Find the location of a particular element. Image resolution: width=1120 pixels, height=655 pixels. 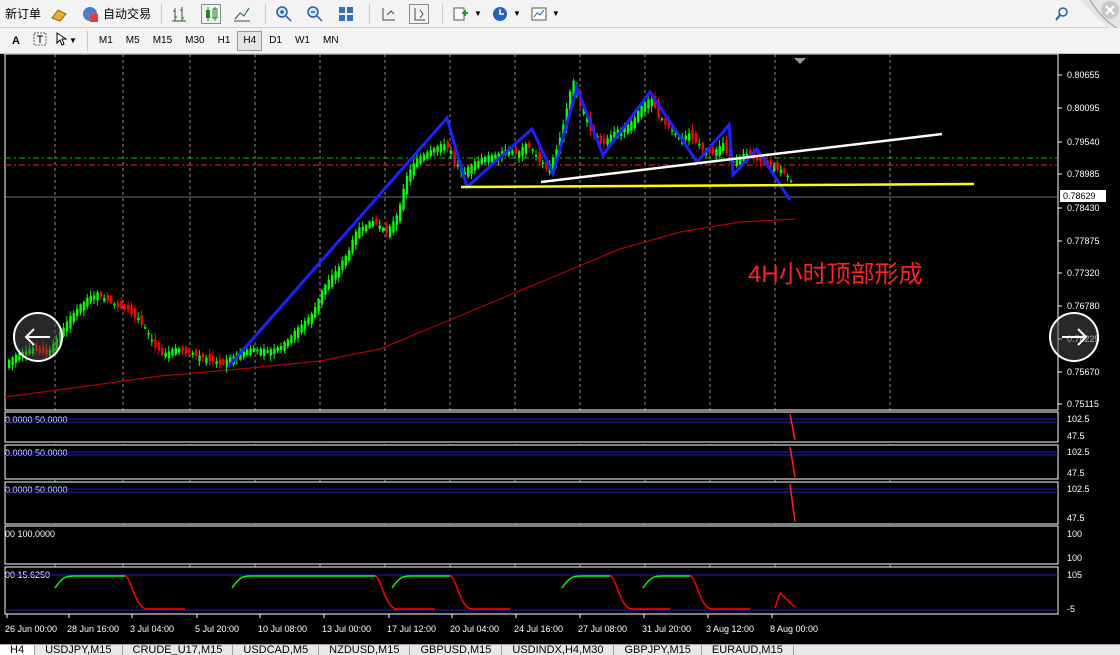

tile-windows-icon is located at coordinates (346, 14).